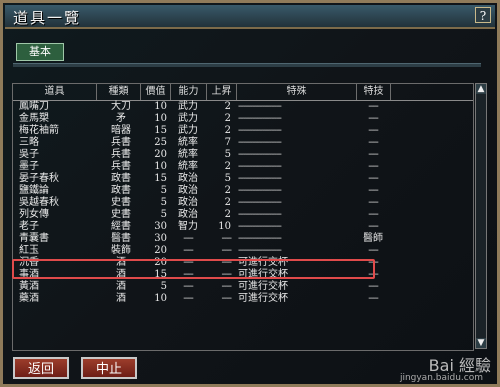  What do you see at coordinates (119, 92) in the screenshot?
I see `header-type: 種類` at bounding box center [119, 92].